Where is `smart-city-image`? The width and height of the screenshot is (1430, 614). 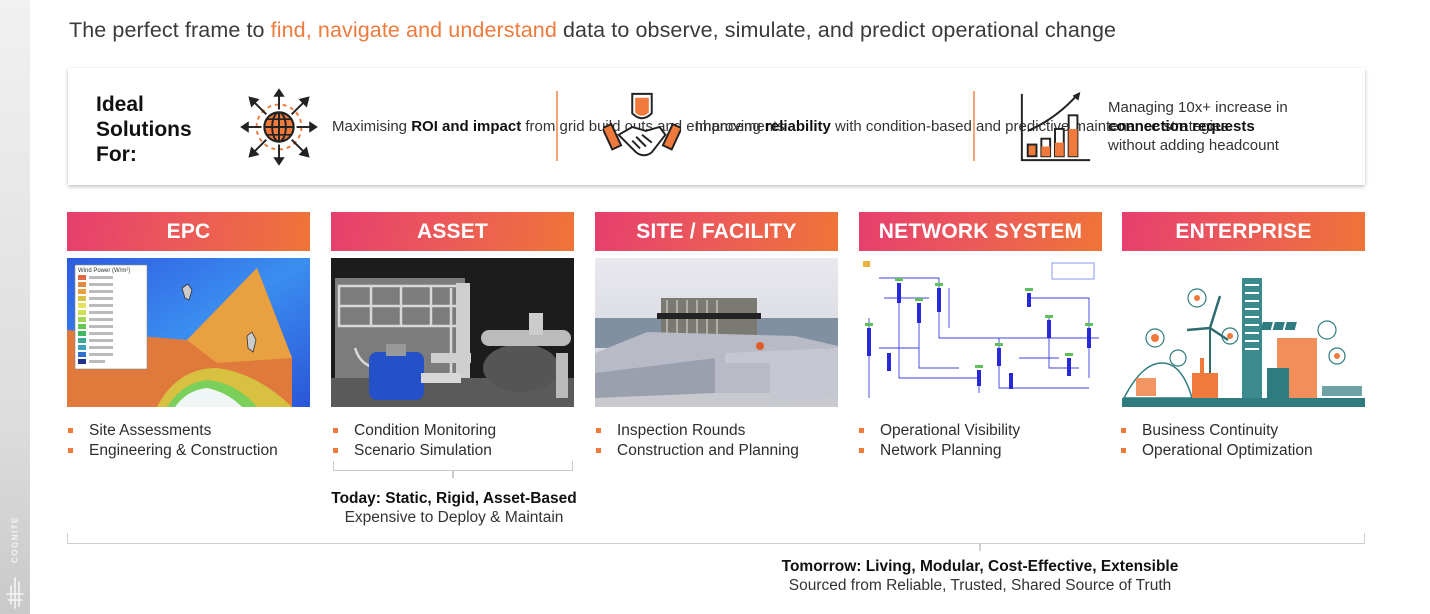 smart-city-image is located at coordinates (1243, 332).